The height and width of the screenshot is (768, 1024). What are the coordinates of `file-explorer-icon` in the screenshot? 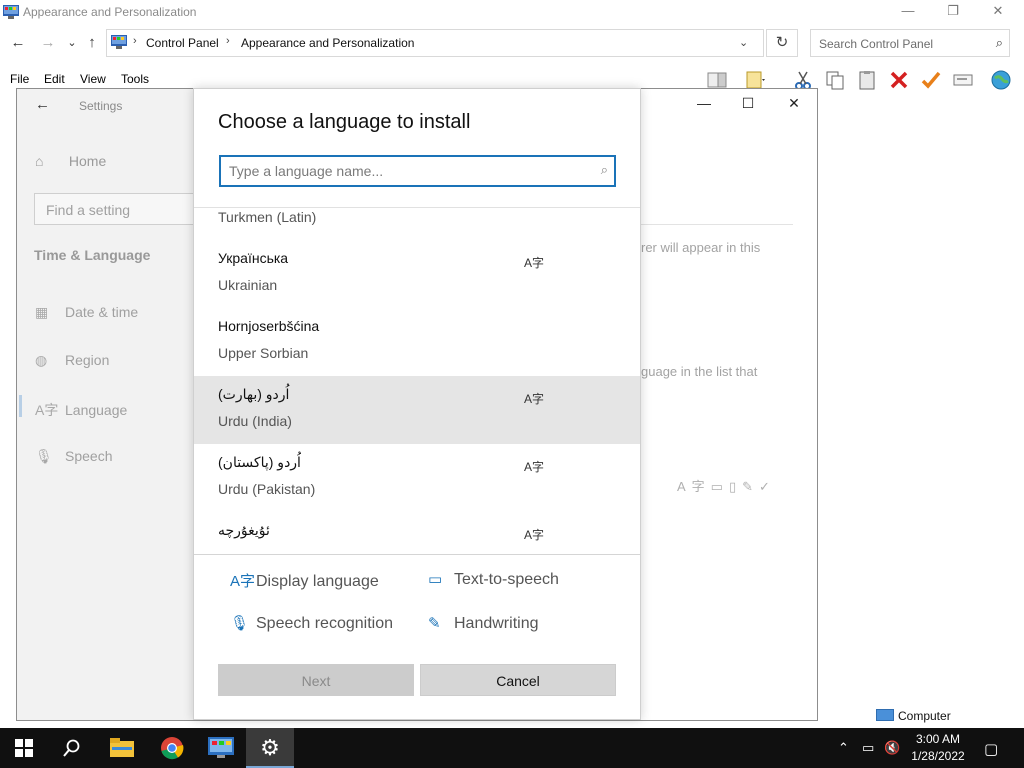 It's located at (122, 747).